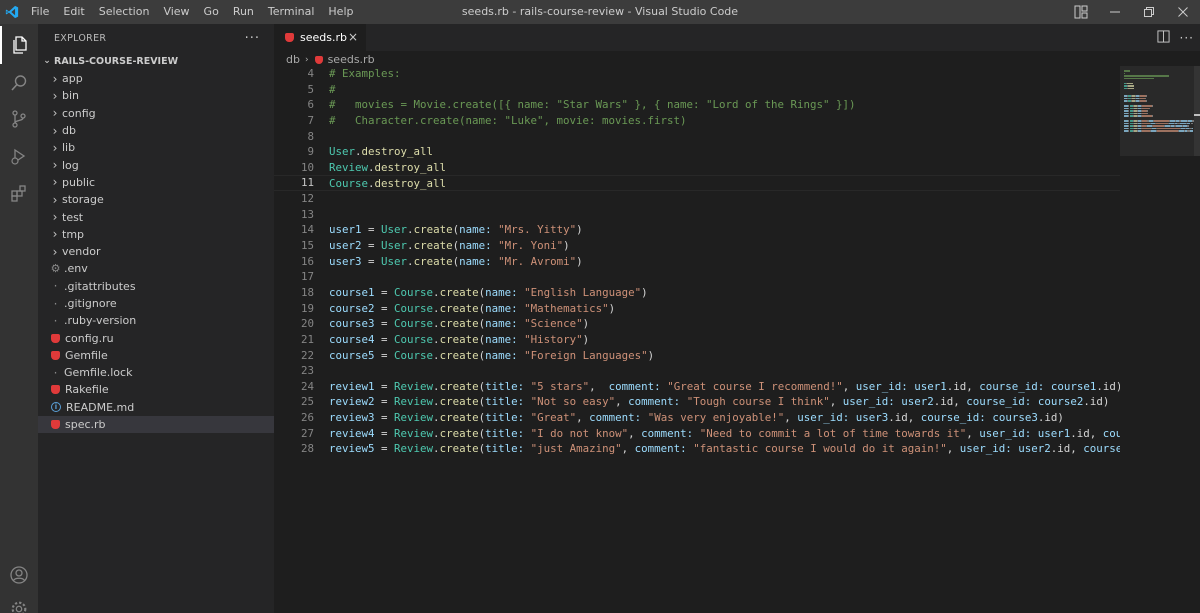 This screenshot has width=1200, height=613. Describe the element at coordinates (724, 230) in the screenshot. I see `code-line: user1 = User.create(name: "Mrs. Yitty")` at that location.